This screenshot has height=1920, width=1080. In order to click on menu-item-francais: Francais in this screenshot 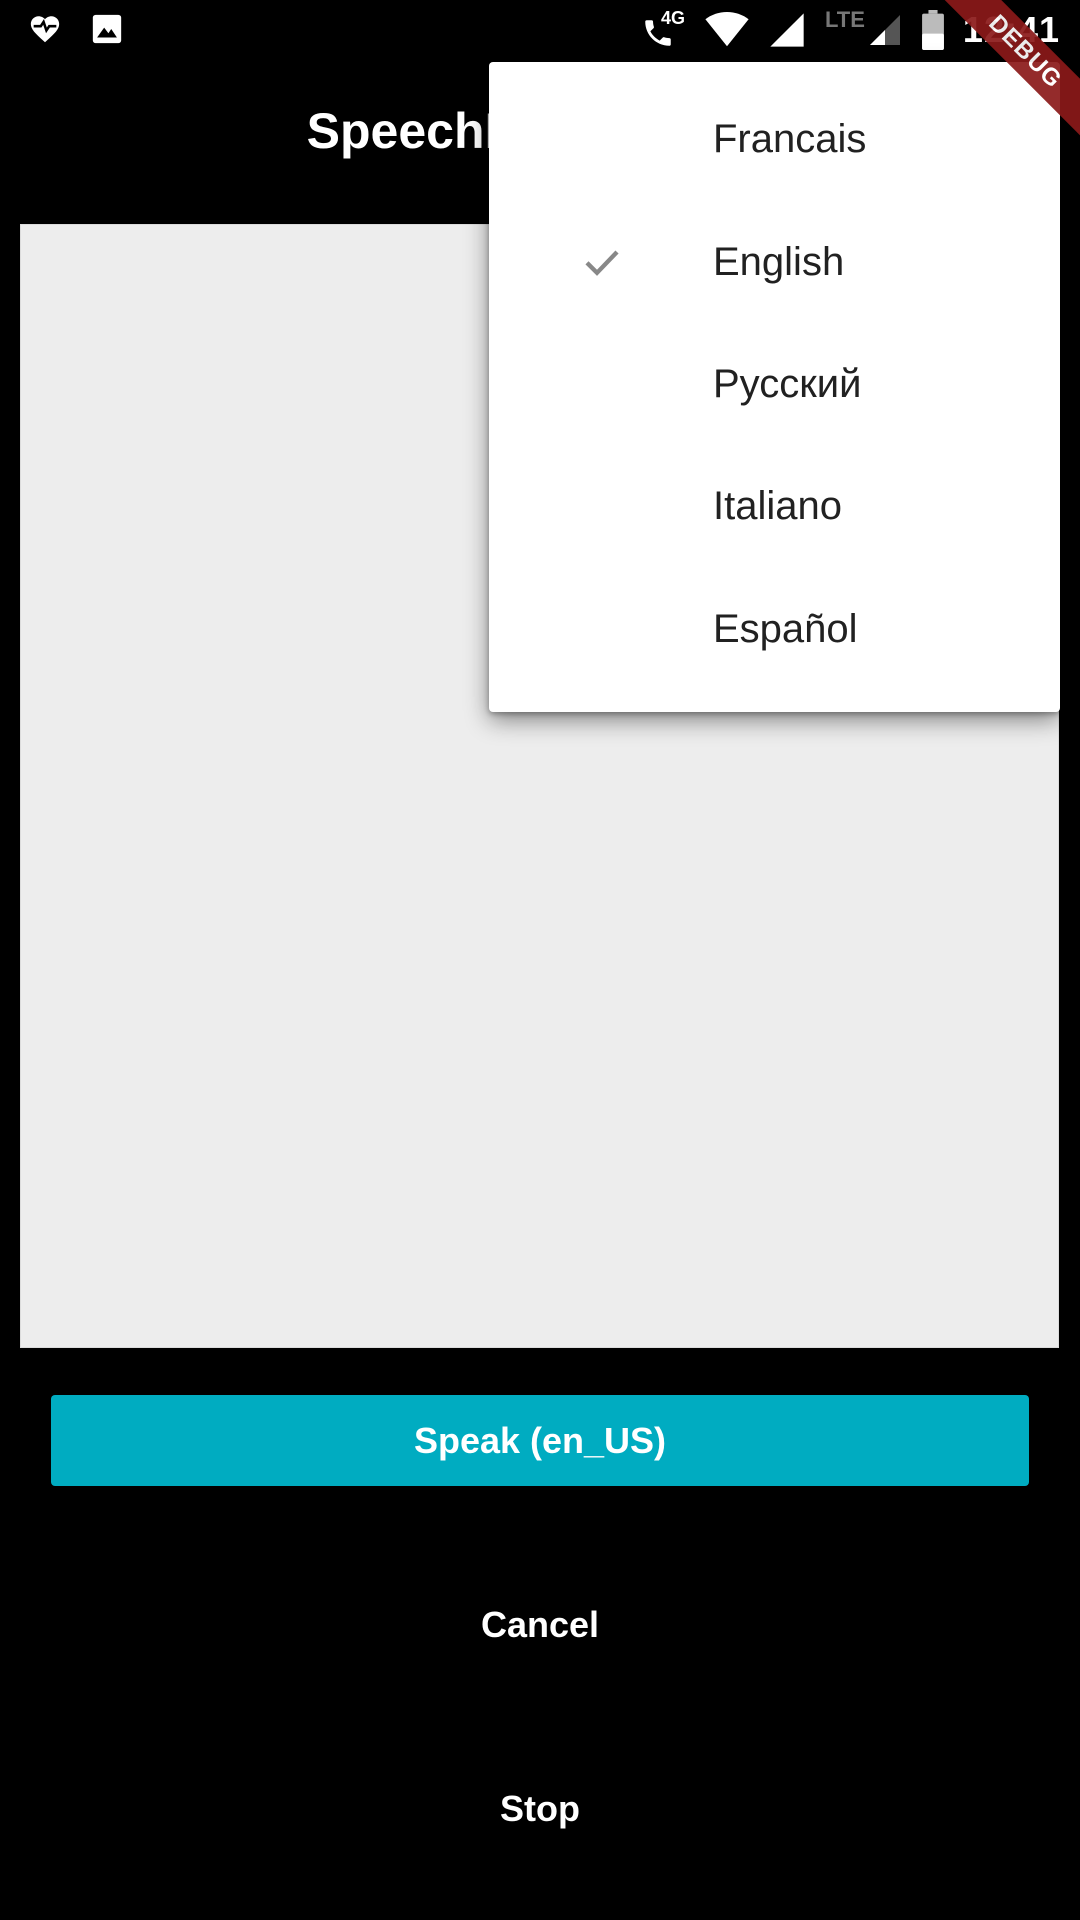, I will do `click(774, 139)`.